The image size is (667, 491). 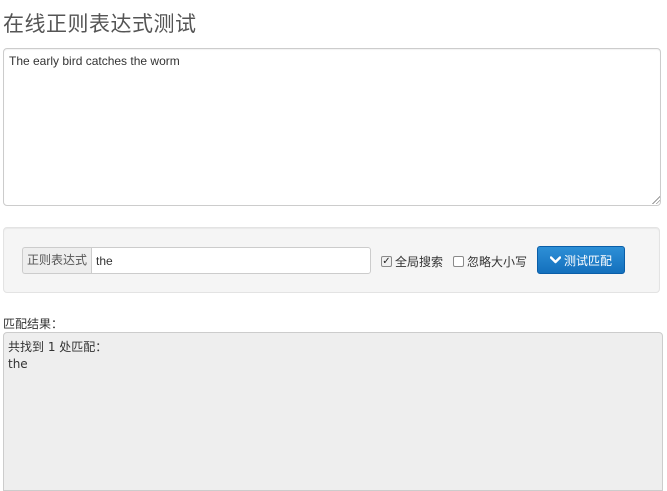 What do you see at coordinates (555, 260) in the screenshot?
I see `chevron-down-icon` at bounding box center [555, 260].